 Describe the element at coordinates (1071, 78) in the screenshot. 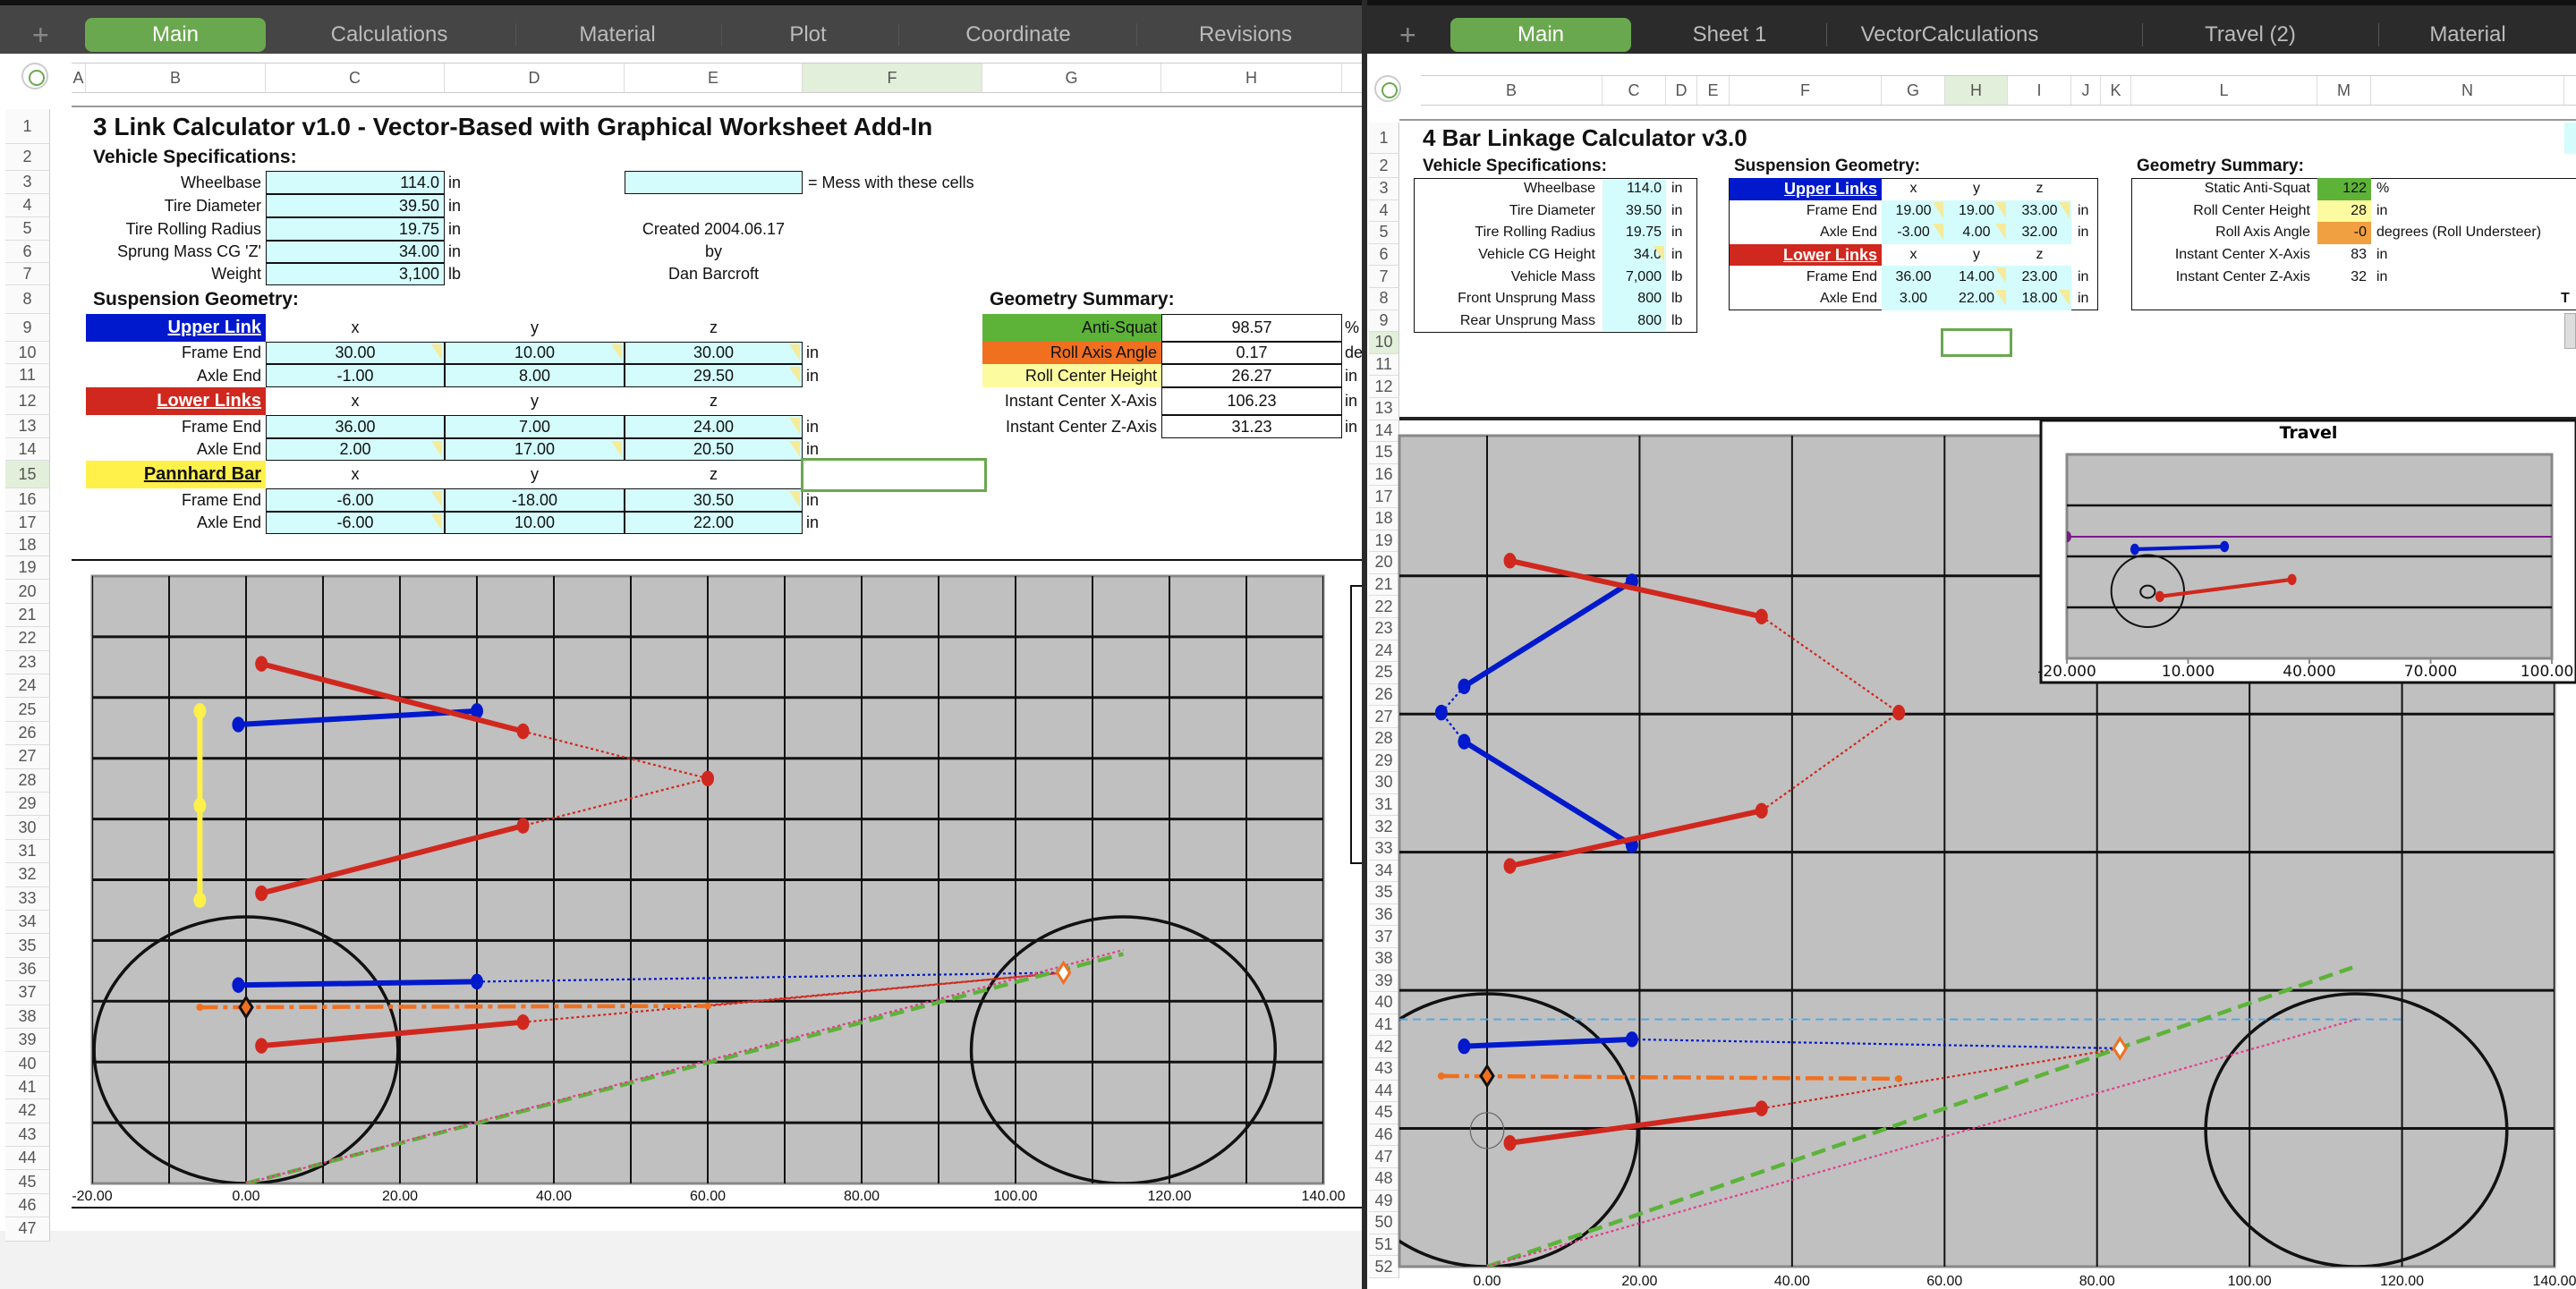

I see `column-header-g: G` at that location.